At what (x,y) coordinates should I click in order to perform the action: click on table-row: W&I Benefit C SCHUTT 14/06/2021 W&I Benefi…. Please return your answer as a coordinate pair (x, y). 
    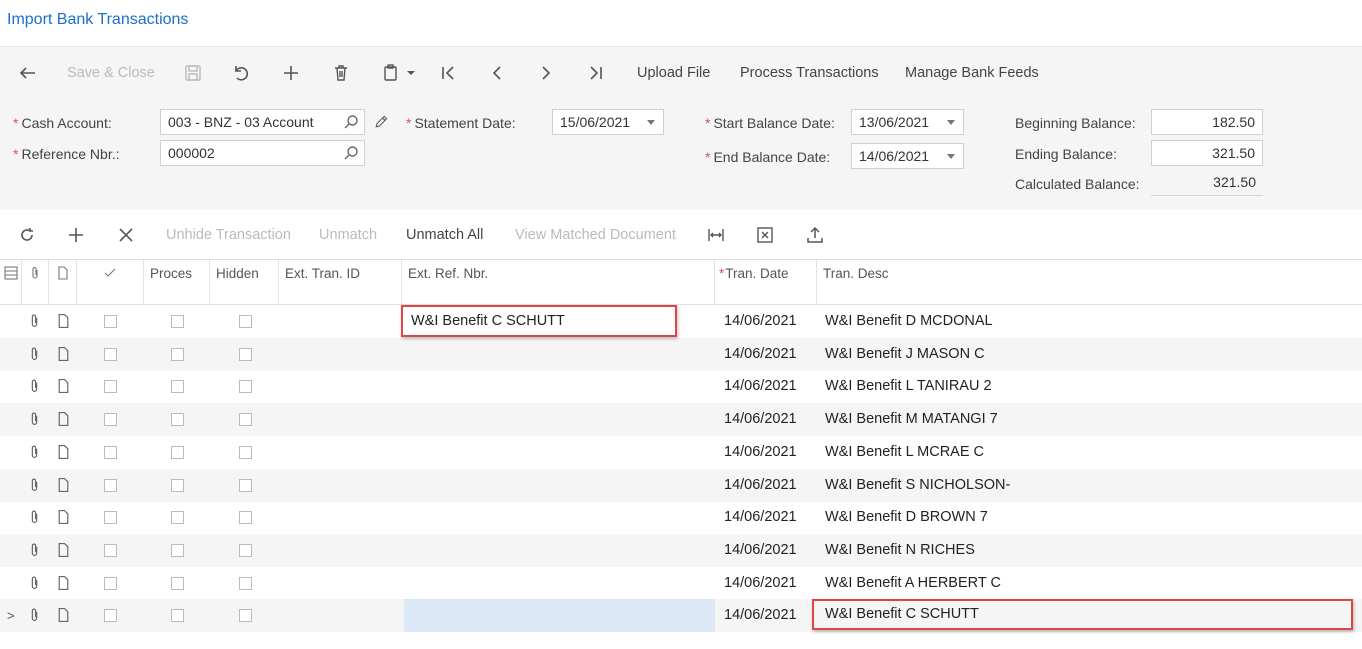
    Looking at the image, I should click on (681, 321).